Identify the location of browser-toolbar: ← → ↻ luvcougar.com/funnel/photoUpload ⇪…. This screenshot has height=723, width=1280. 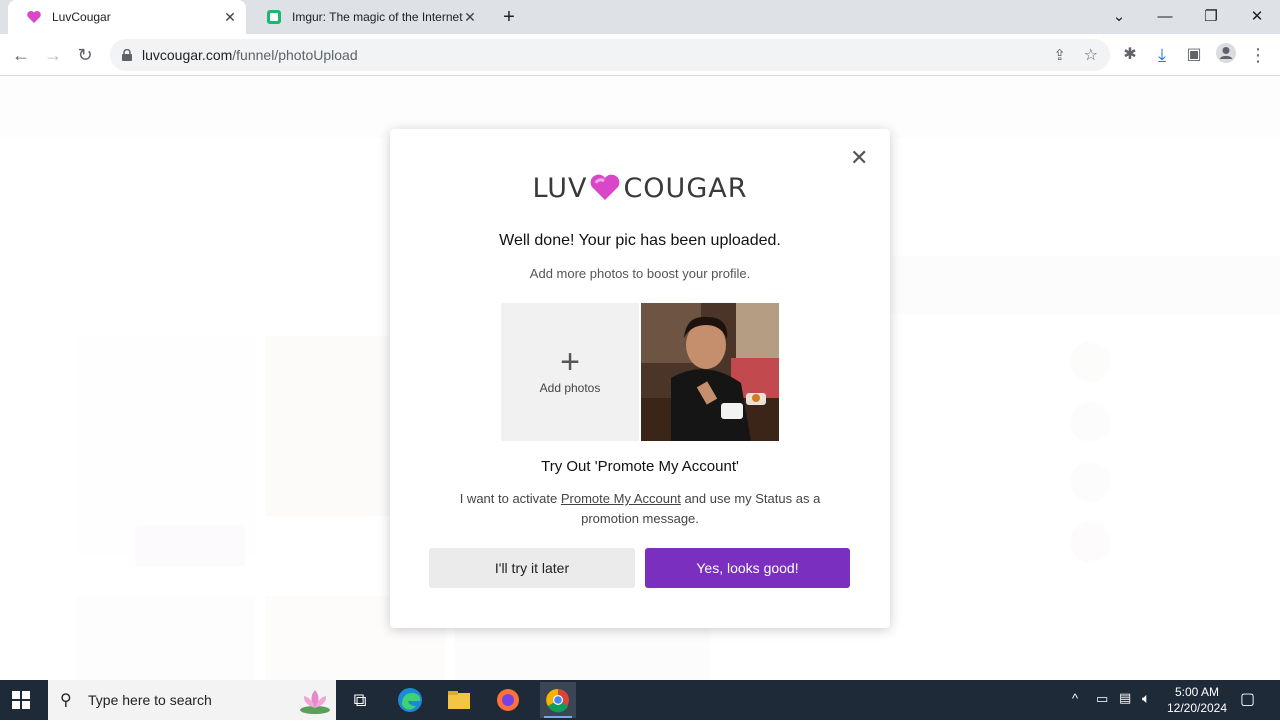
(640, 55).